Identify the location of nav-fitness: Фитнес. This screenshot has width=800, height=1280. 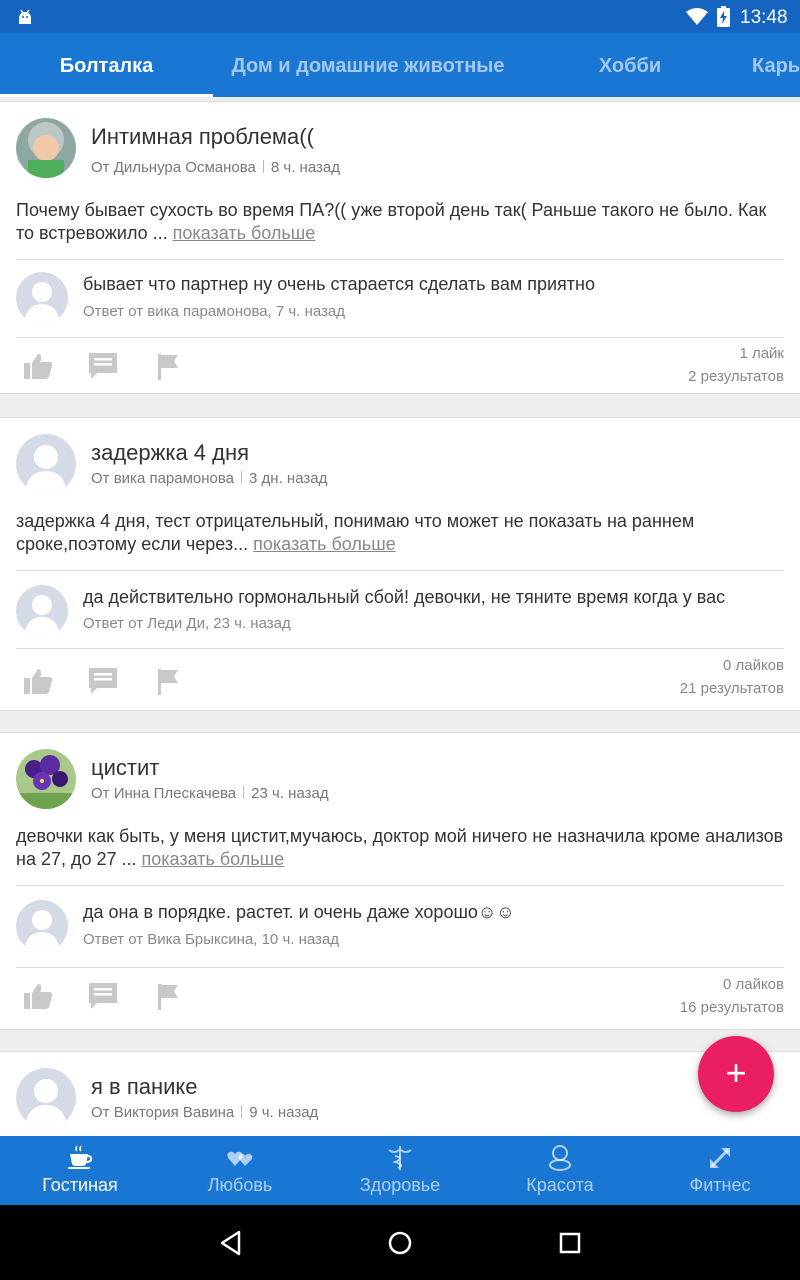
(720, 1170).